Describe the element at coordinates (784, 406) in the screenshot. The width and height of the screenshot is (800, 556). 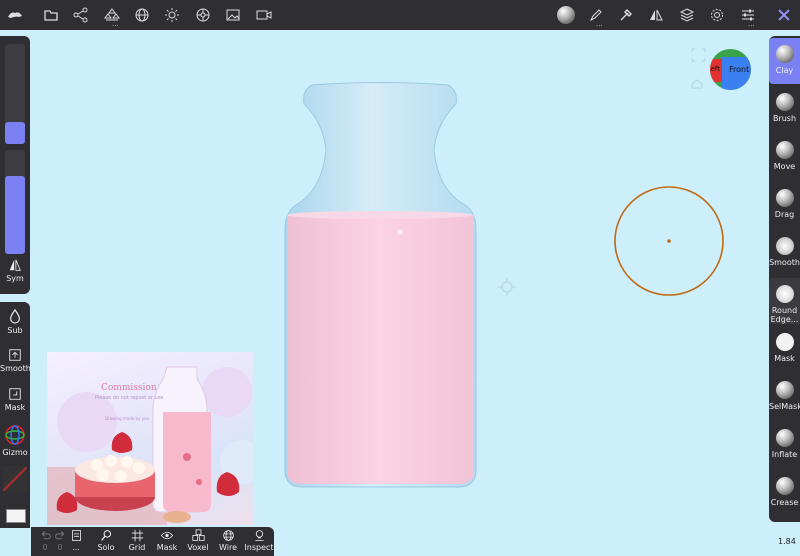
I see `tool-selmask-label: SelMask` at that location.